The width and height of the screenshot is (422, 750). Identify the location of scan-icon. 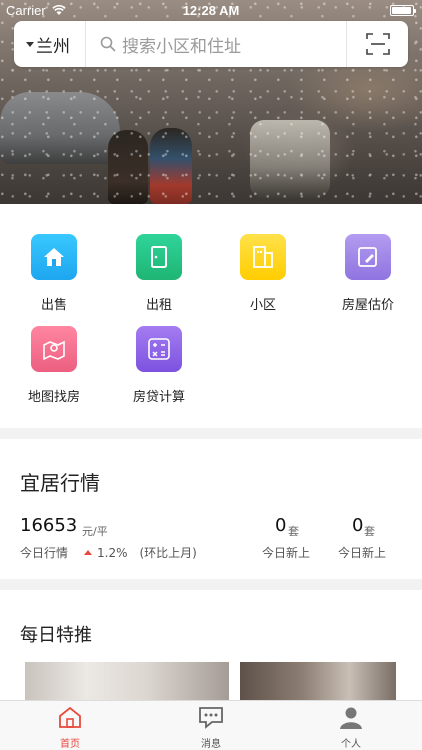
(377, 44).